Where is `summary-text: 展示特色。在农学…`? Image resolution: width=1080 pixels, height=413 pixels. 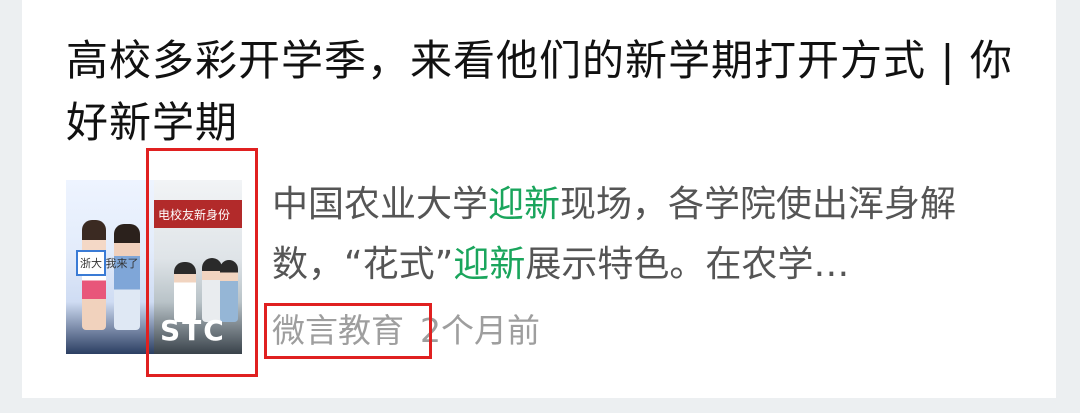
summary-text: 展示特色。在农学… is located at coordinates (687, 264).